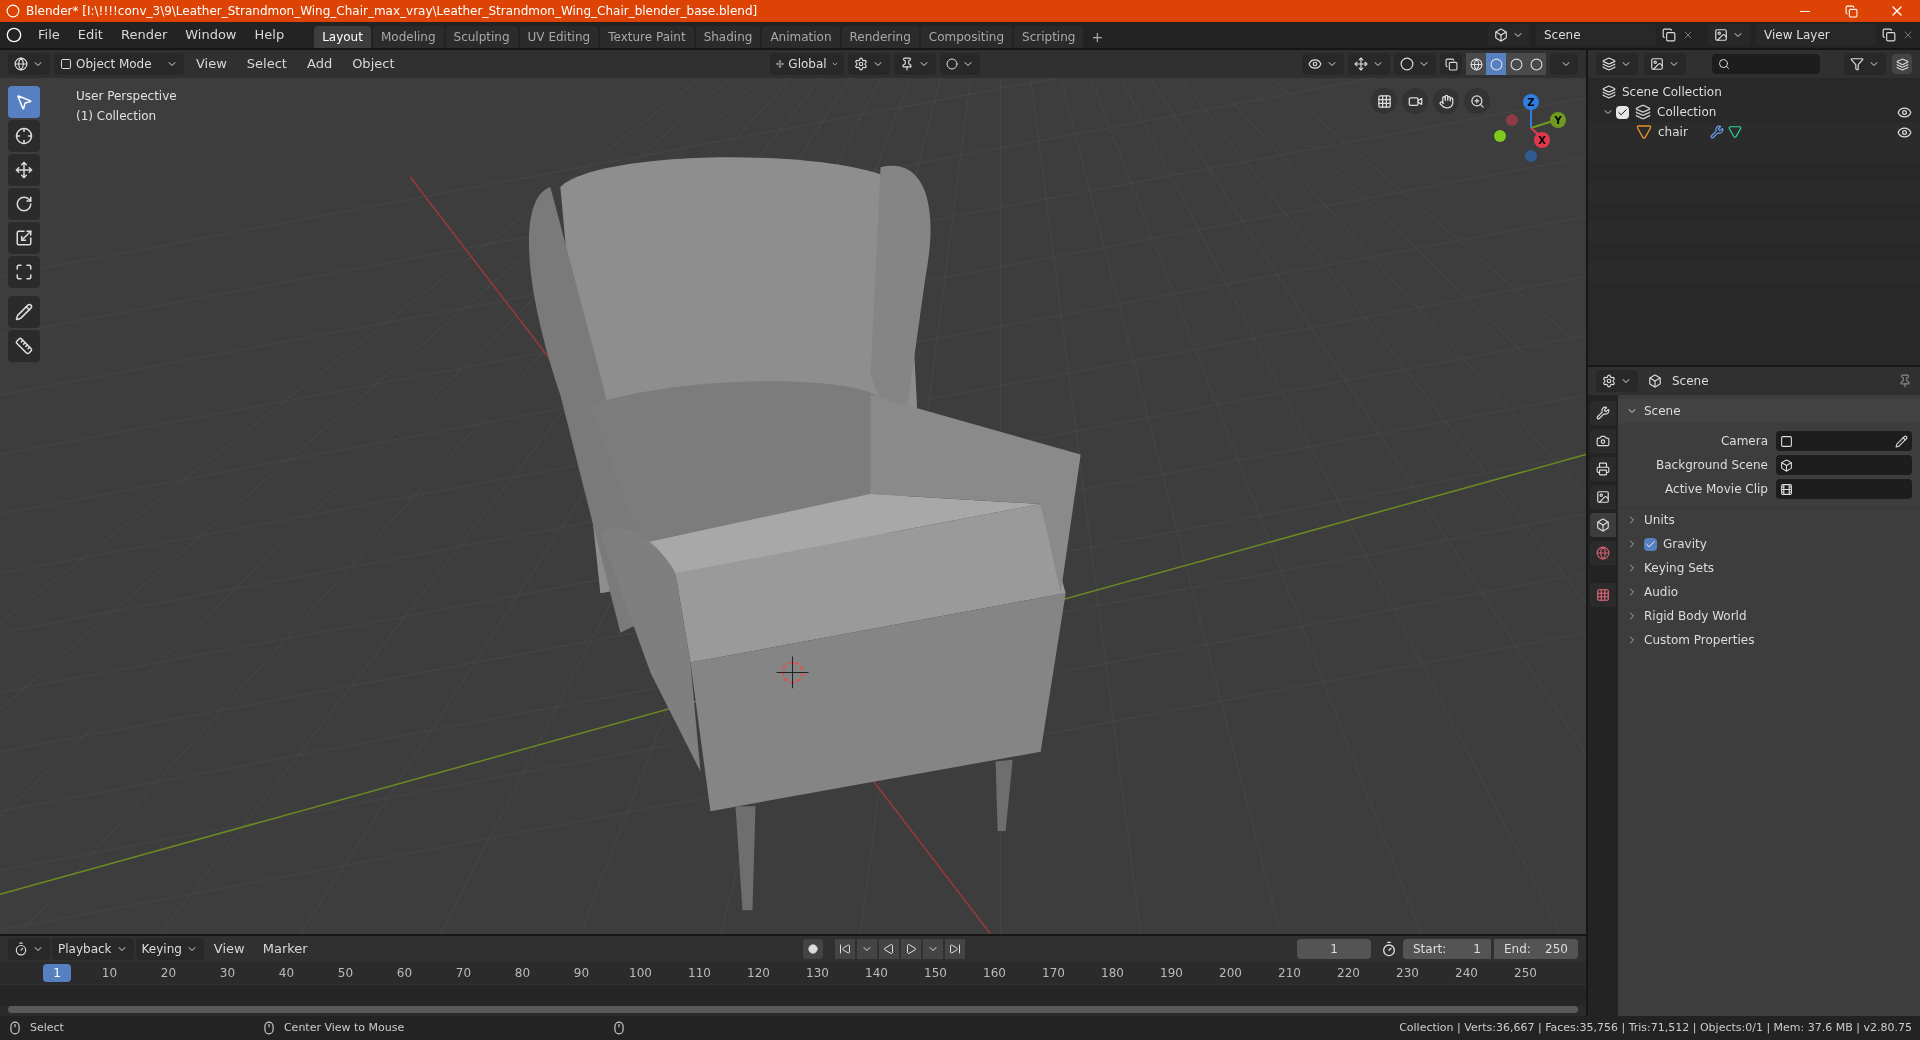 Image resolution: width=1920 pixels, height=1040 pixels. I want to click on workspace-tab: Rendering, so click(880, 37).